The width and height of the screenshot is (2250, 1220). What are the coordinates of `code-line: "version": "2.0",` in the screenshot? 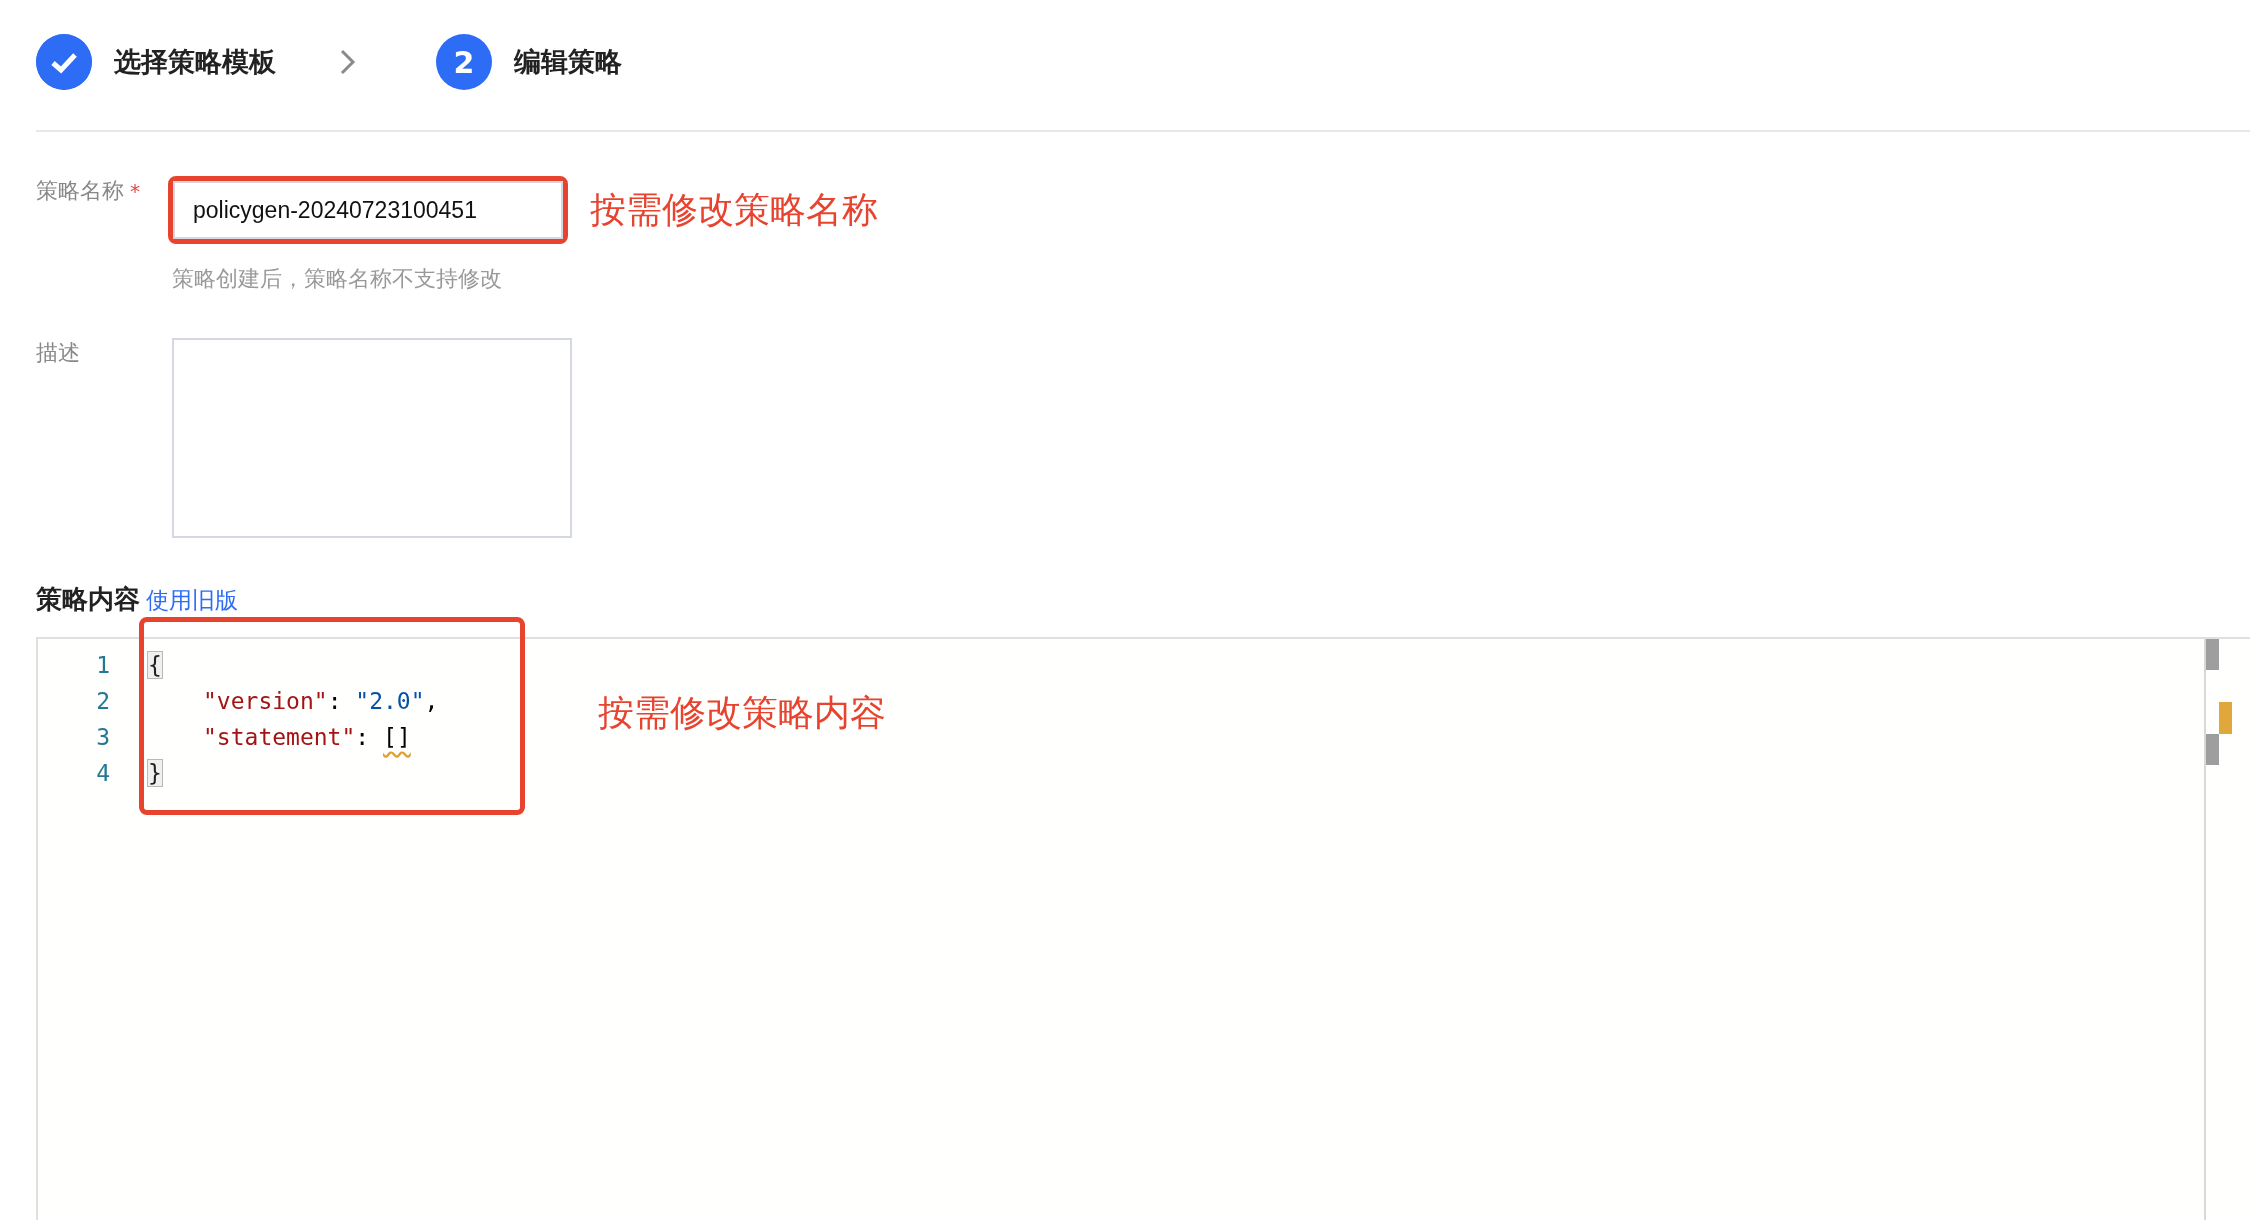 It's located at (320, 701).